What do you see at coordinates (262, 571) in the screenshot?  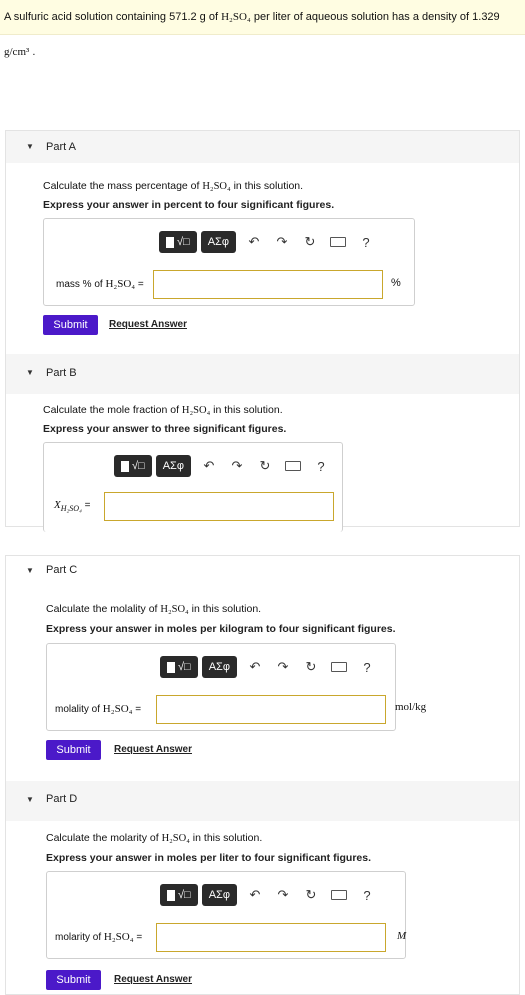 I see `part-c-header: ▼ Part C` at bounding box center [262, 571].